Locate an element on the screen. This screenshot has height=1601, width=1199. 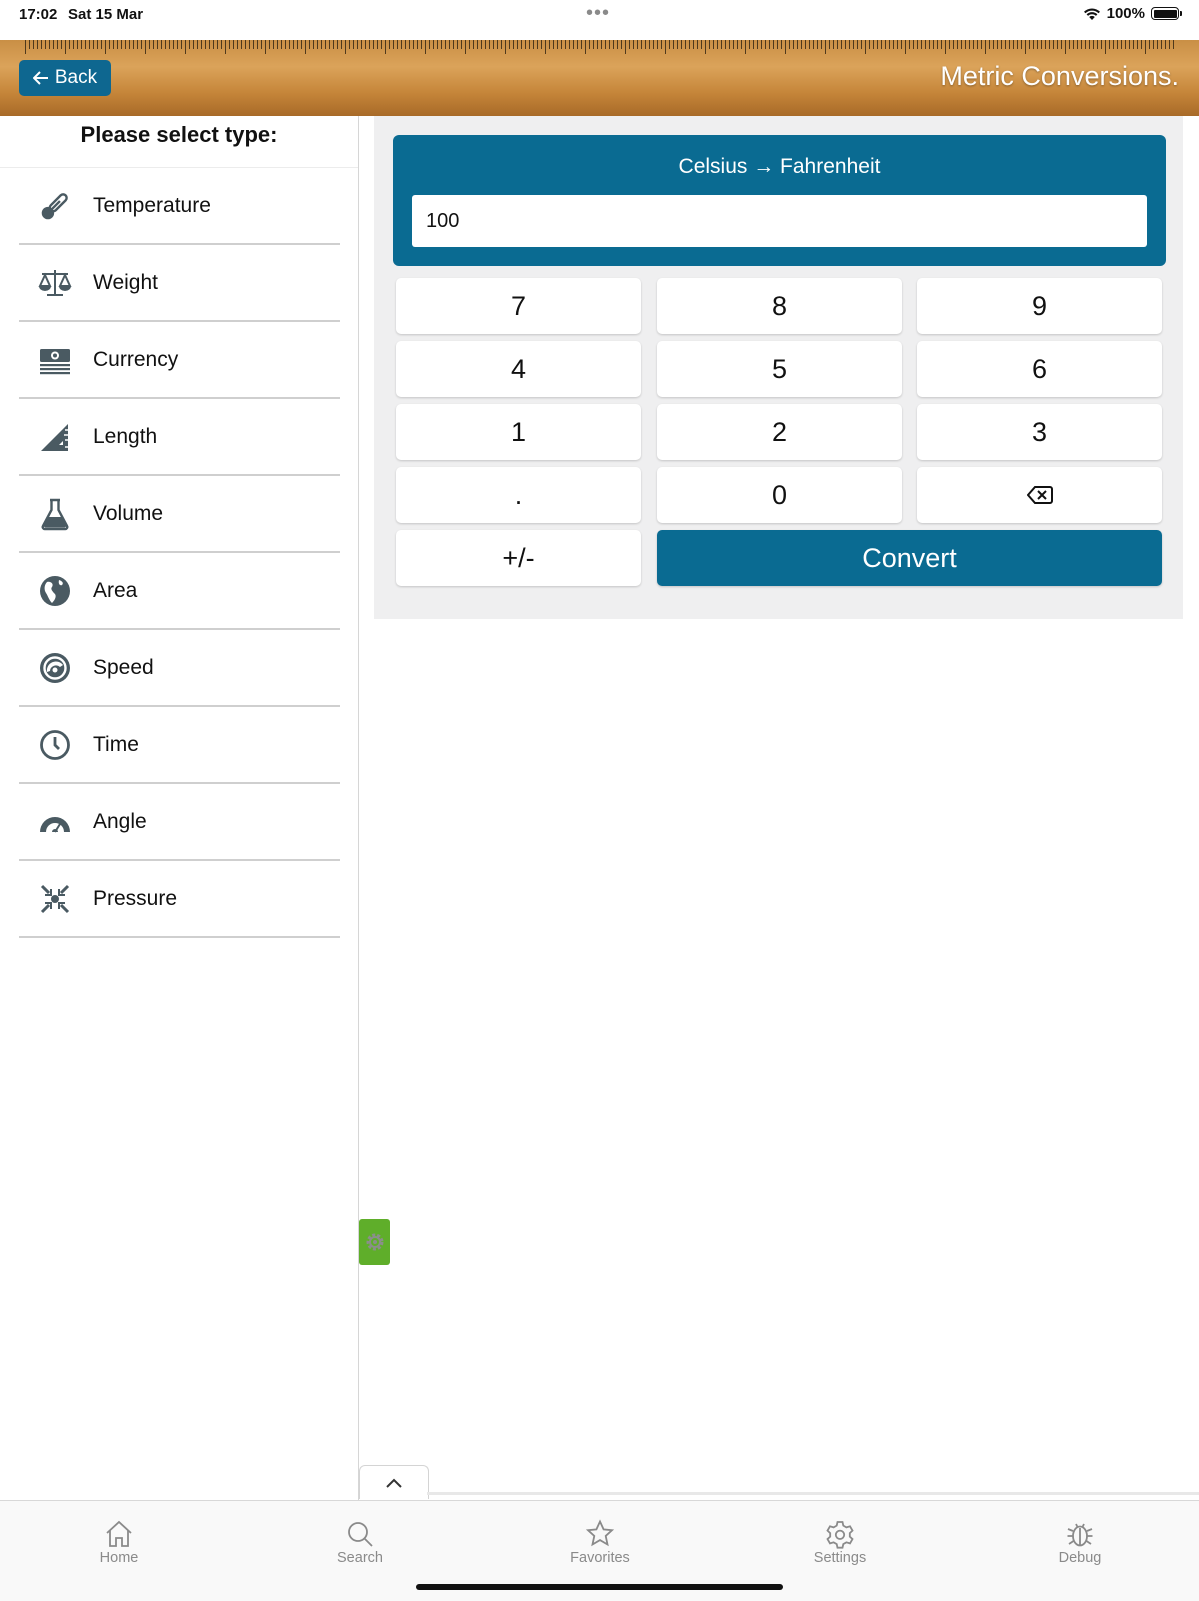
key-7: 7 is located at coordinates (518, 306).